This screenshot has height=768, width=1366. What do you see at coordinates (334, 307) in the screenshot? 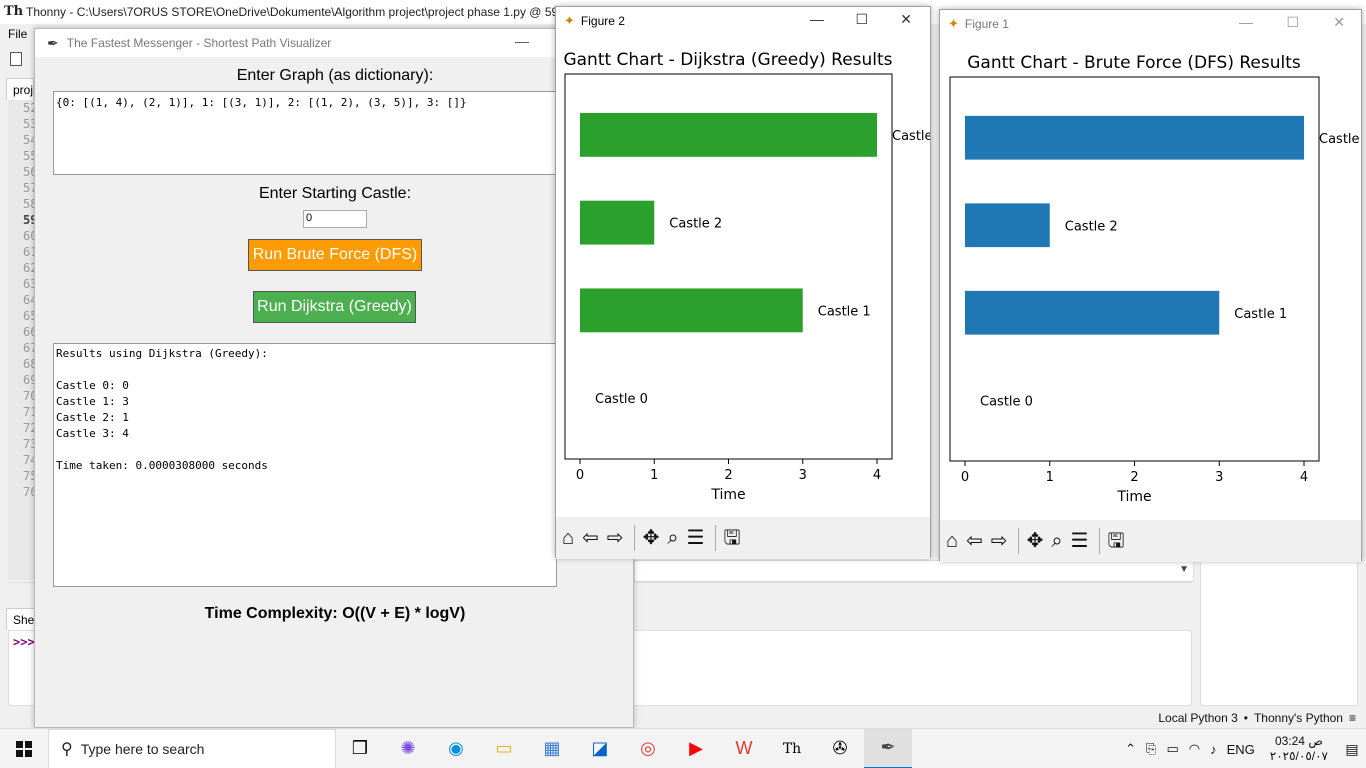
I see `run-dijkstra-button: Run Dijkstra (Greedy)` at bounding box center [334, 307].